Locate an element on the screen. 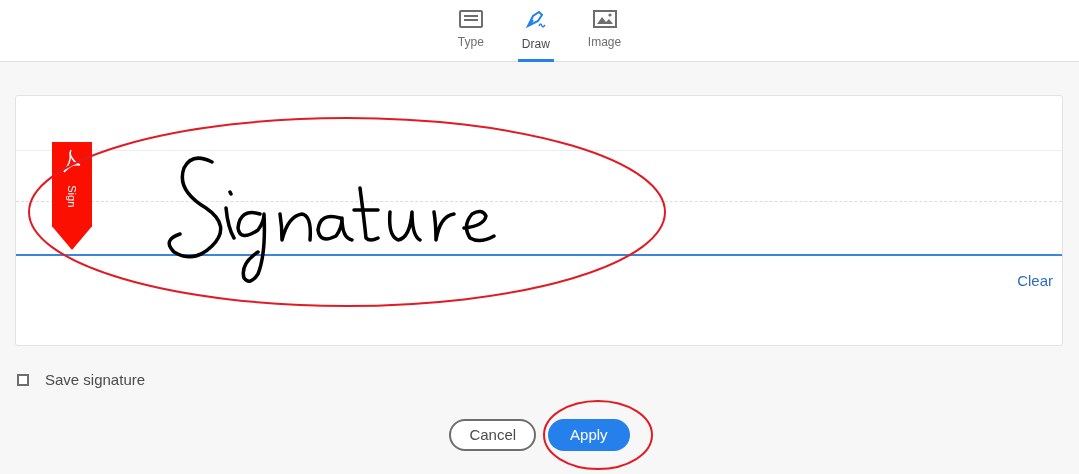  clear-link: Clear is located at coordinates (1035, 281).